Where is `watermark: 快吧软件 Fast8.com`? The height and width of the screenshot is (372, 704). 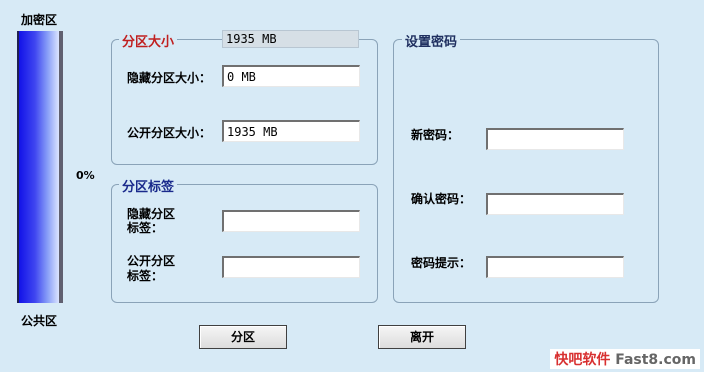 watermark: 快吧软件 Fast8.com is located at coordinates (625, 359).